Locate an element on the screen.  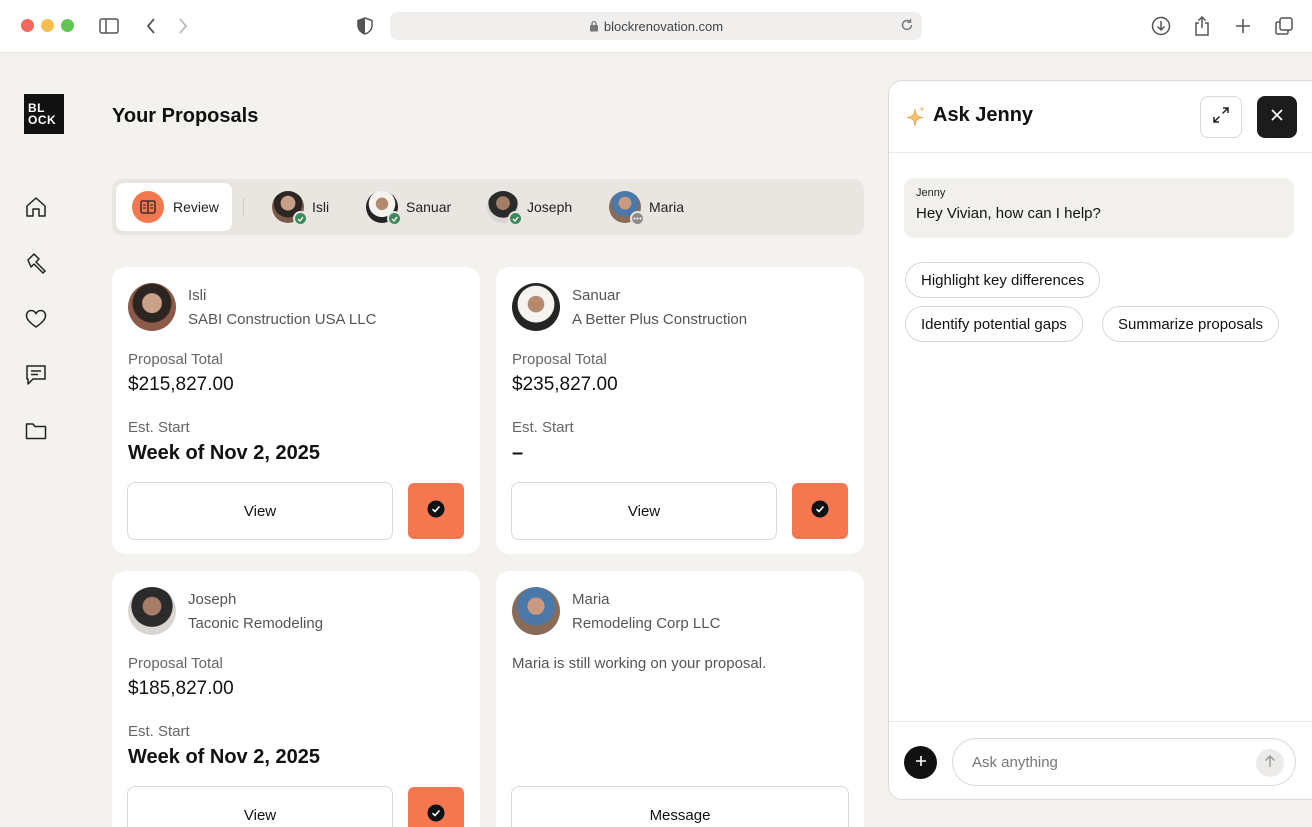
download-icon is located at coordinates (1161, 26).